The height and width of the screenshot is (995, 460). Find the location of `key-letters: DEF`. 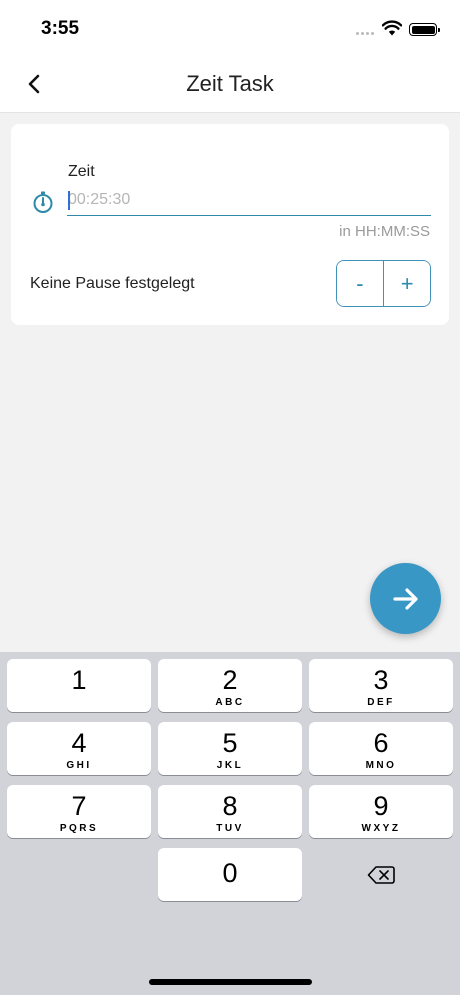

key-letters: DEF is located at coordinates (381, 702).